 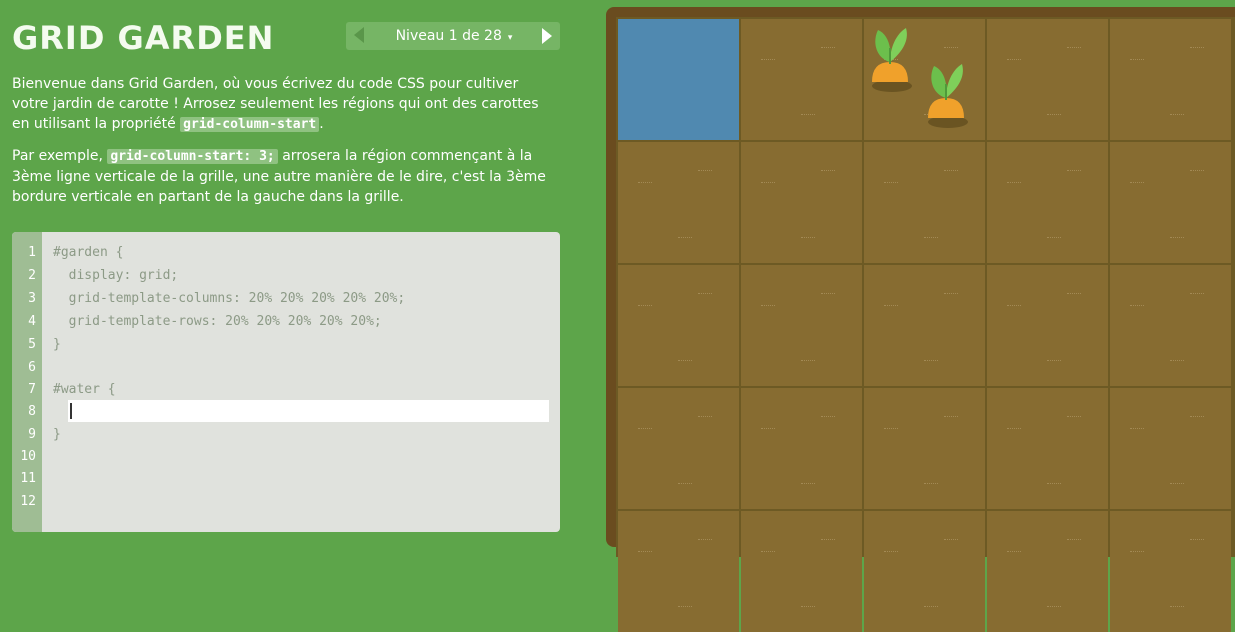 I want to click on line-number: 7, so click(x=32, y=389).